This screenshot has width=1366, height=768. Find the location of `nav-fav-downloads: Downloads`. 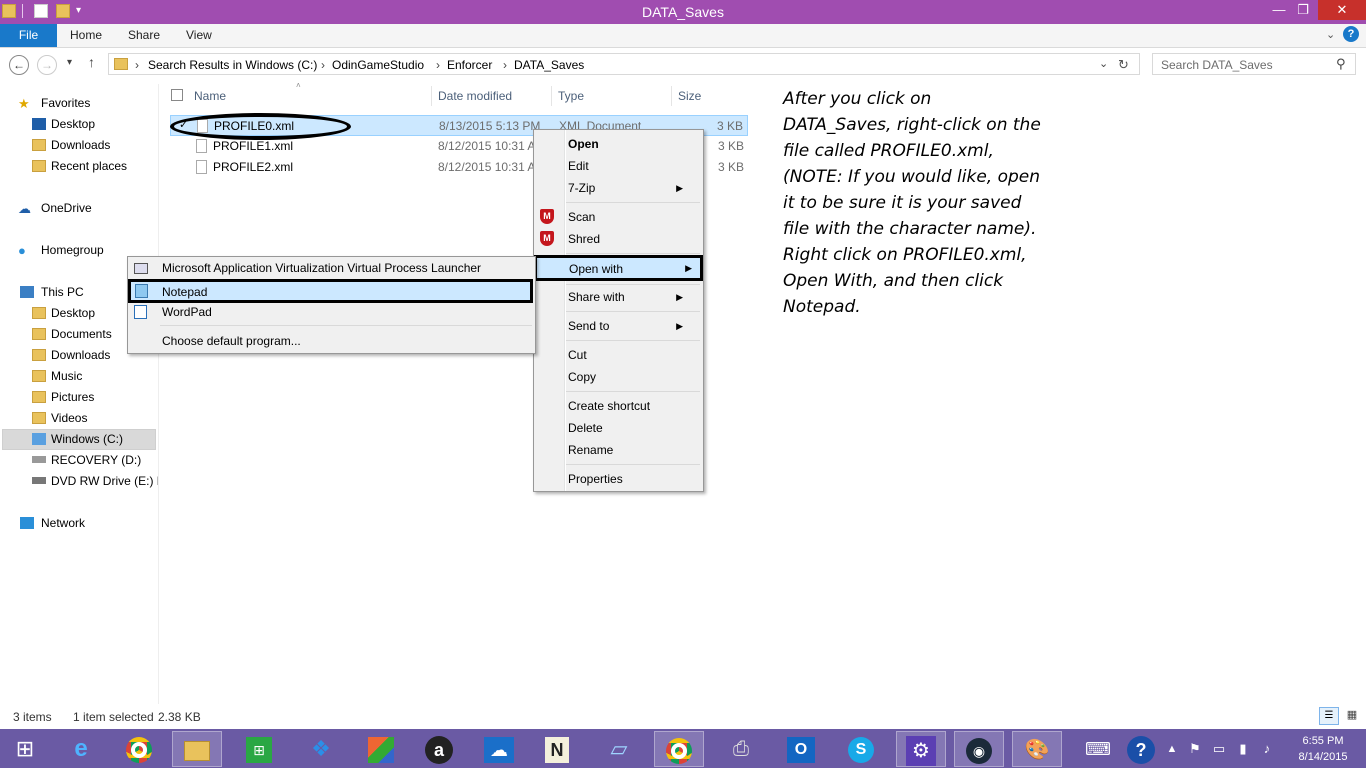

nav-fav-downloads: Downloads is located at coordinates (89, 145).